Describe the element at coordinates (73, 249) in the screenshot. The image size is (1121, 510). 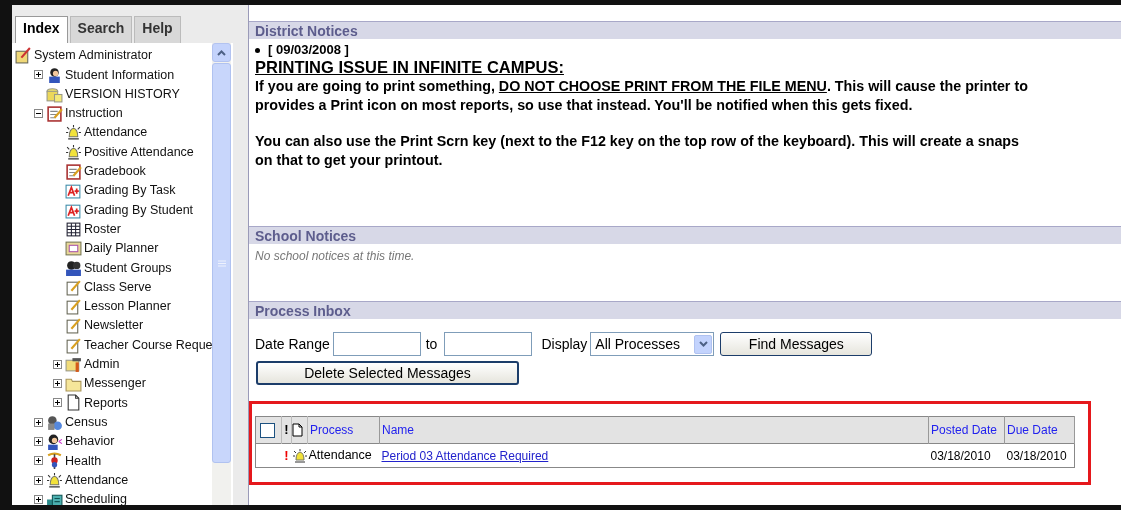
I see `planner-icon` at that location.